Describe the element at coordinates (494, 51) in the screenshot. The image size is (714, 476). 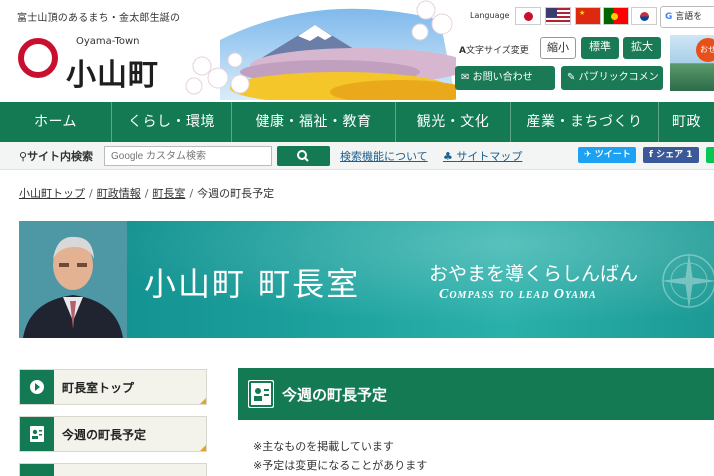
I see `font-size-label: A文字サイズ変更` at that location.